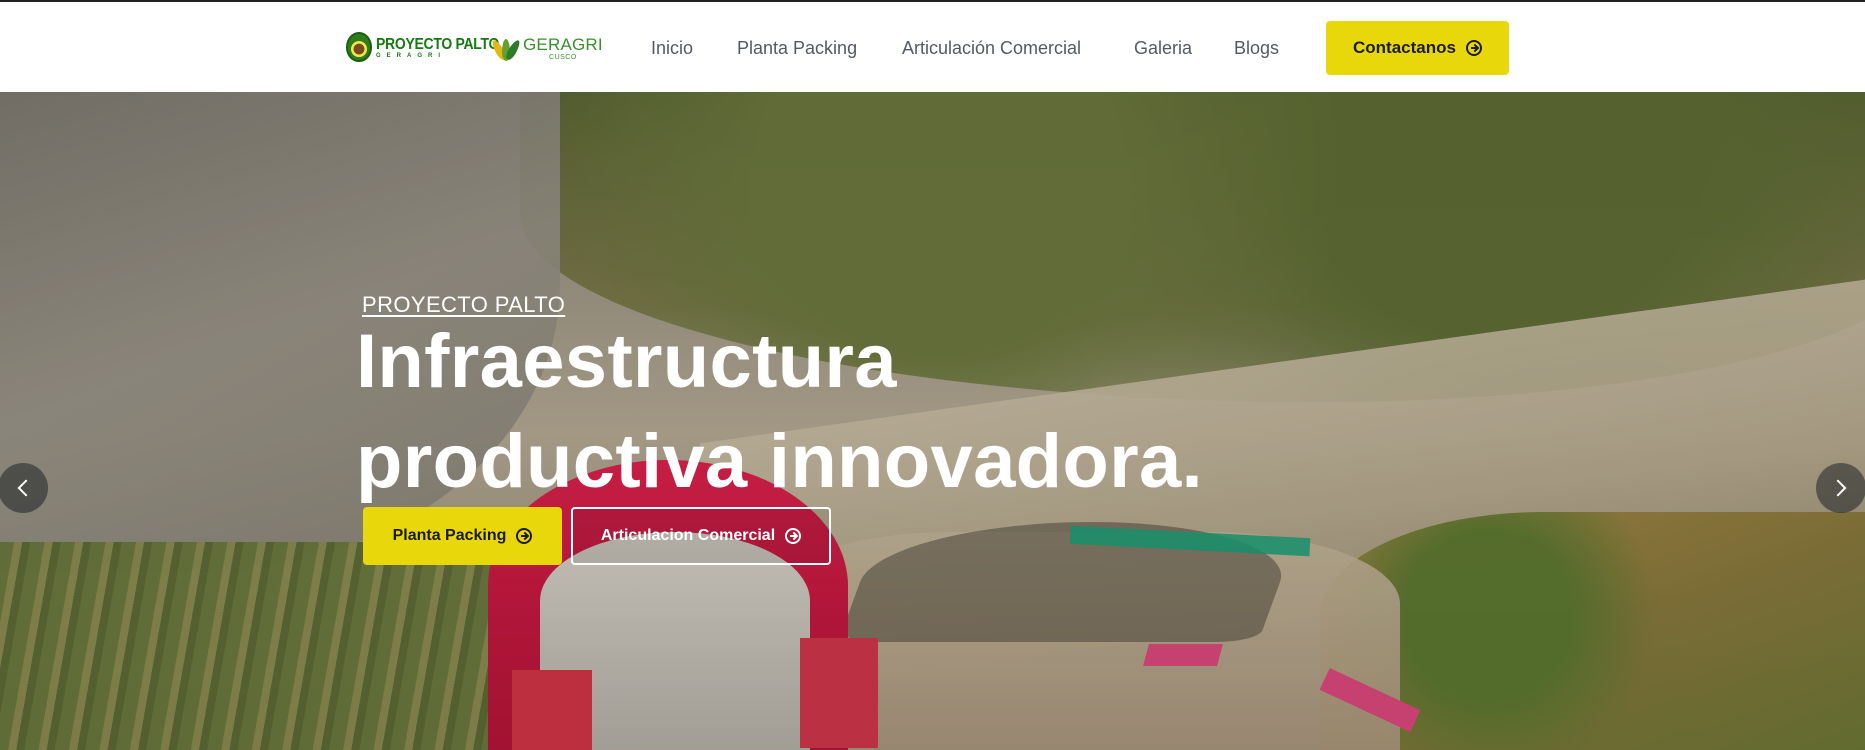 This screenshot has width=1865, height=750. What do you see at coordinates (672, 48) in the screenshot?
I see `nav-item-inicio: Inicio` at bounding box center [672, 48].